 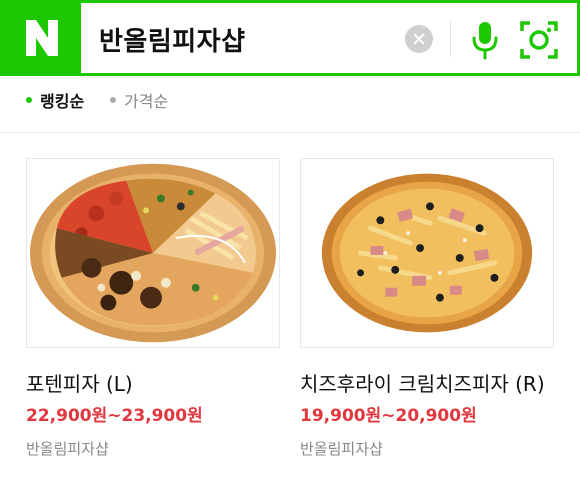 I want to click on close-icon, so click(x=419, y=39).